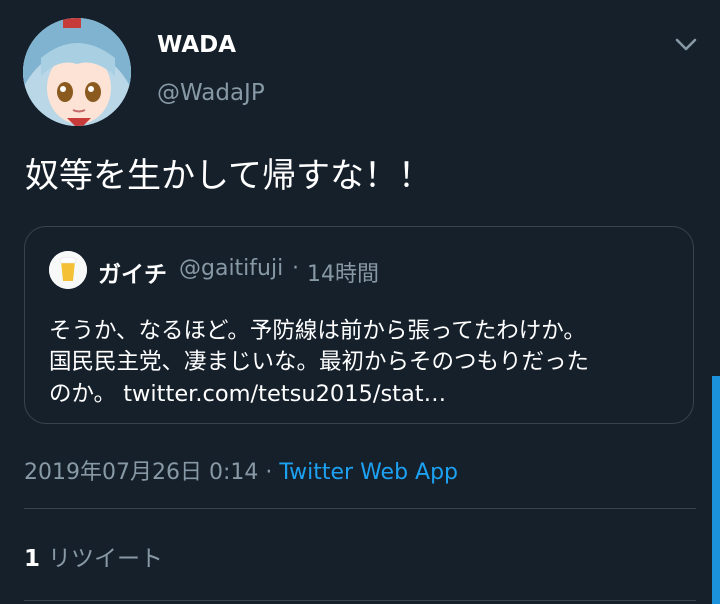 Image resolution: width=720 pixels, height=604 pixels. What do you see at coordinates (132, 275) in the screenshot?
I see `quoted-author-name: ガイチ` at bounding box center [132, 275].